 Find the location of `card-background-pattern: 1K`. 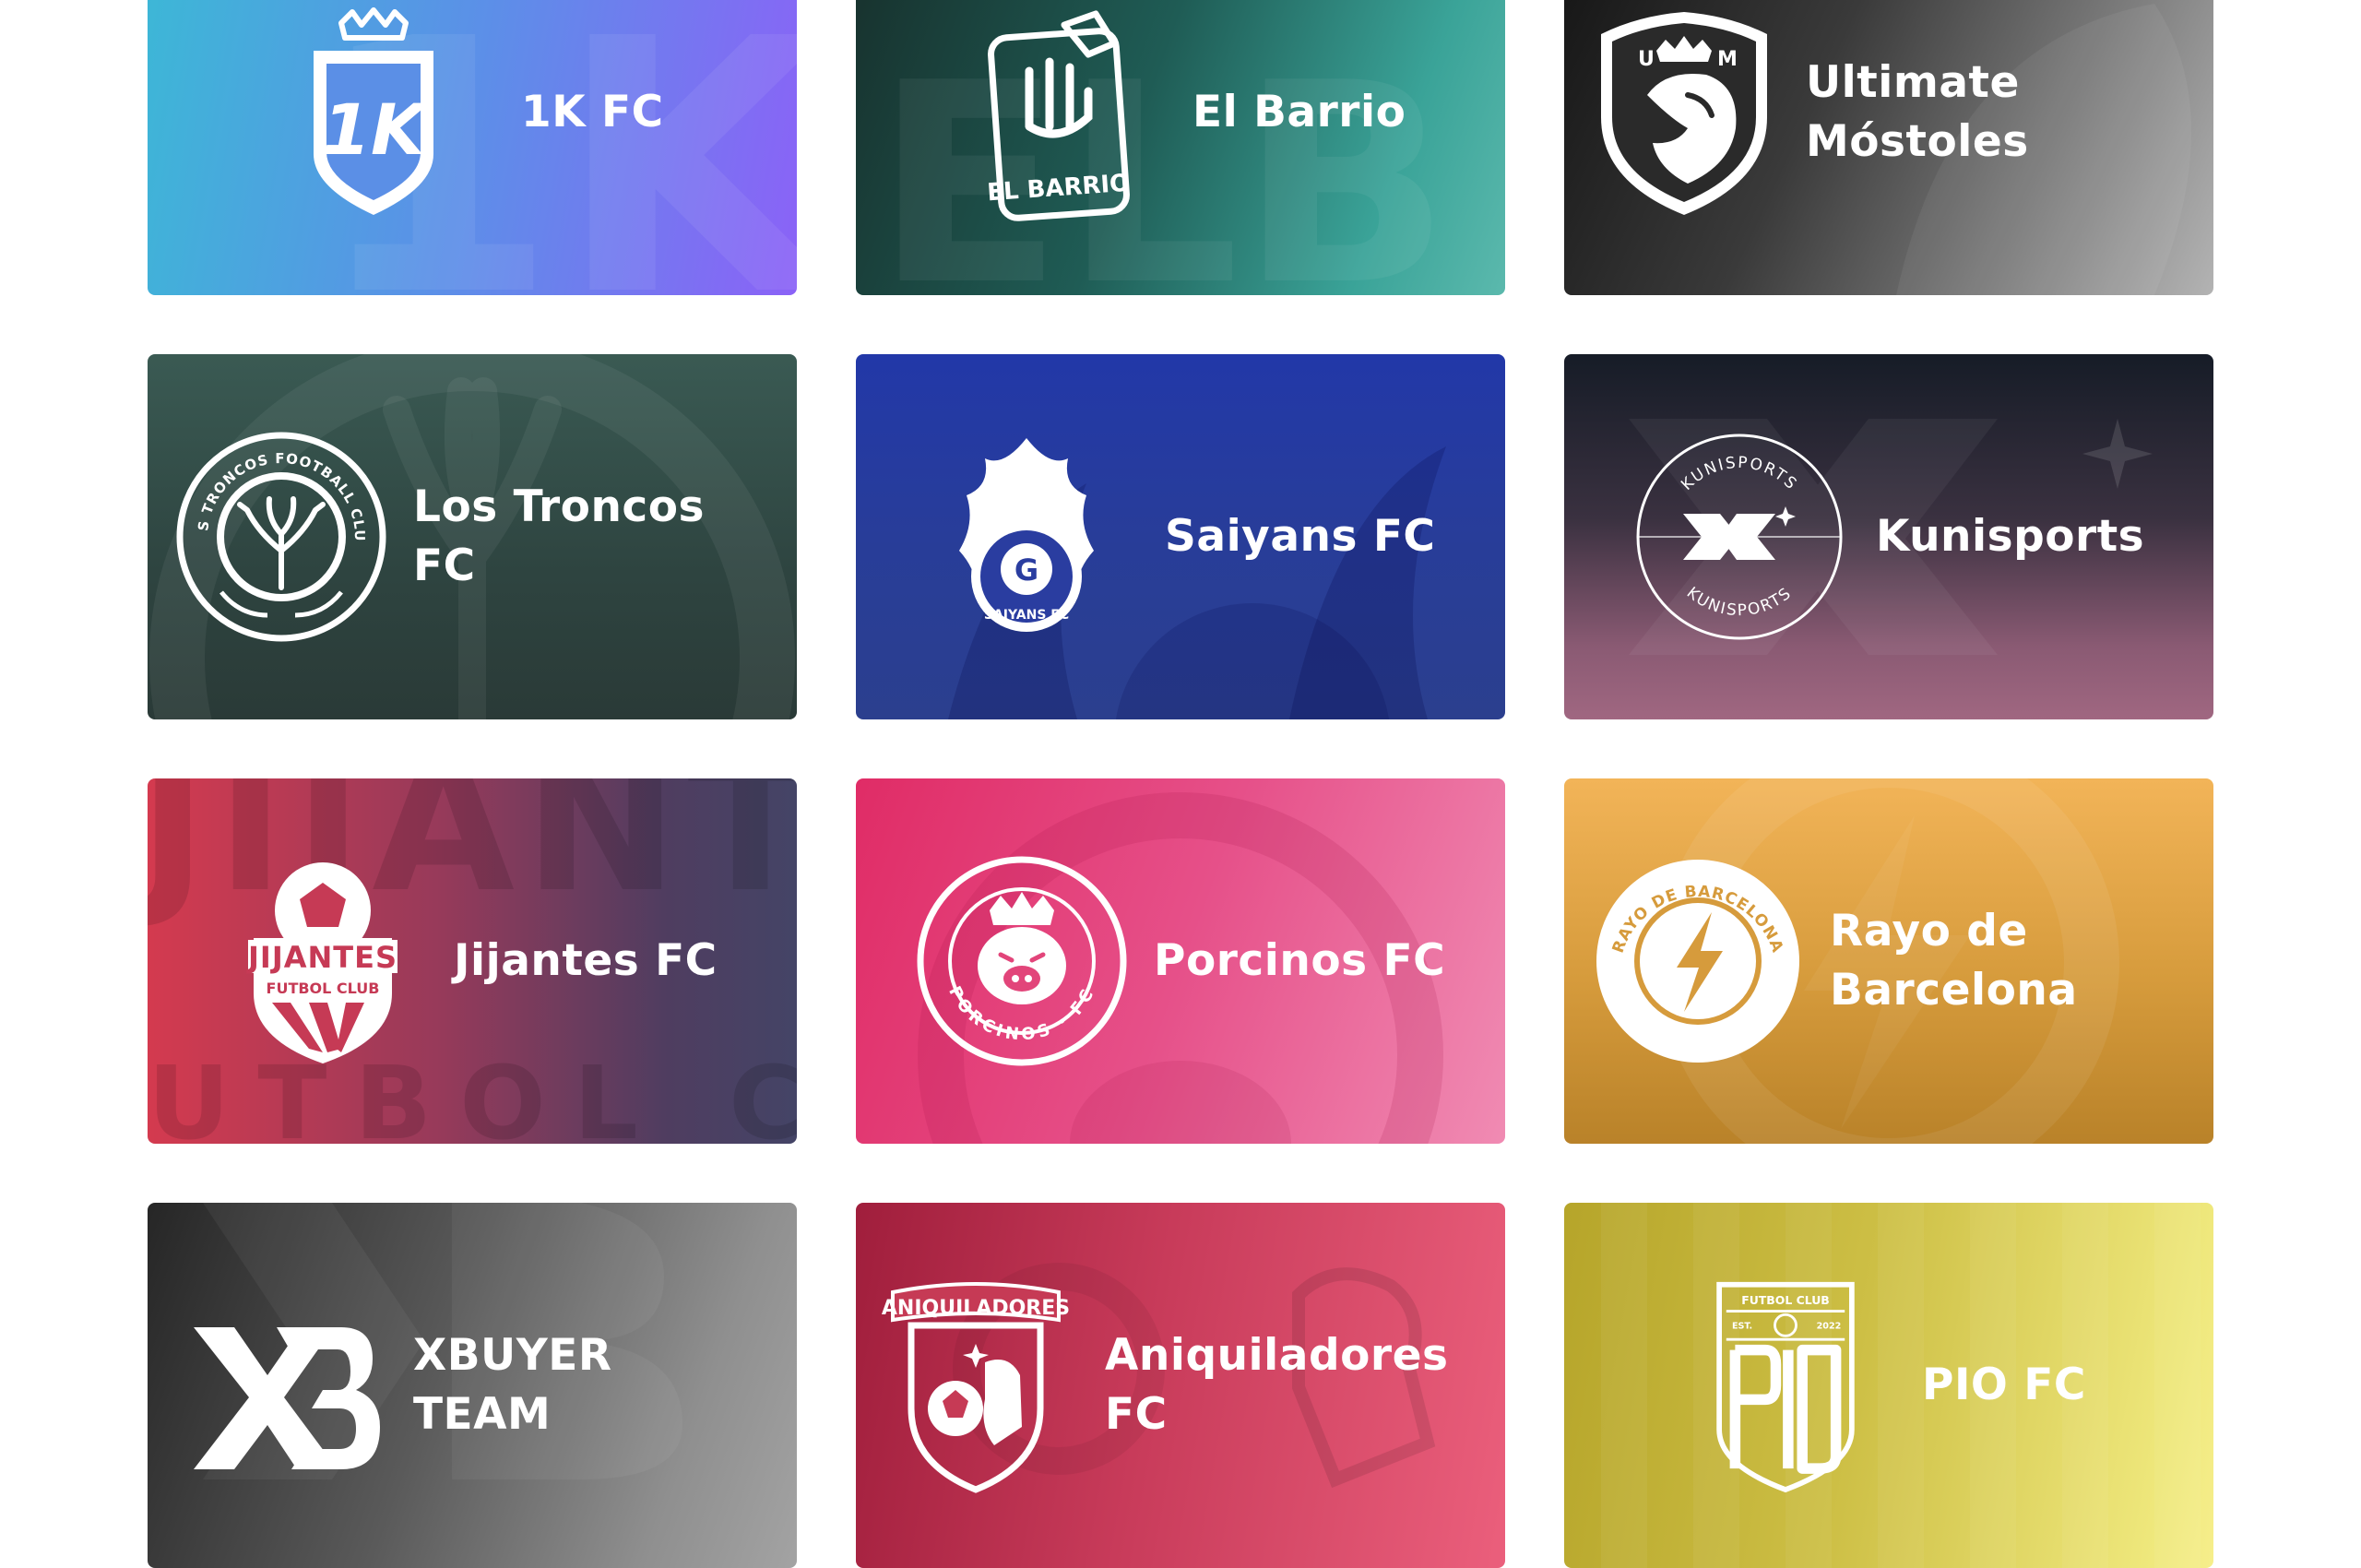

card-background-pattern: 1K is located at coordinates (472, 147).